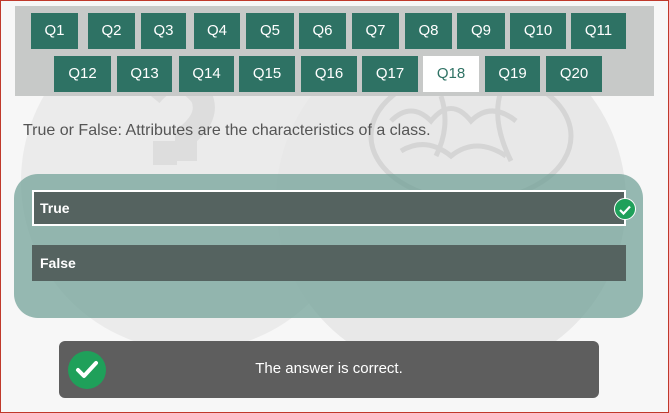 The height and width of the screenshot is (413, 669). Describe the element at coordinates (217, 31) in the screenshot. I see `question-nav-q4: Q4` at that location.